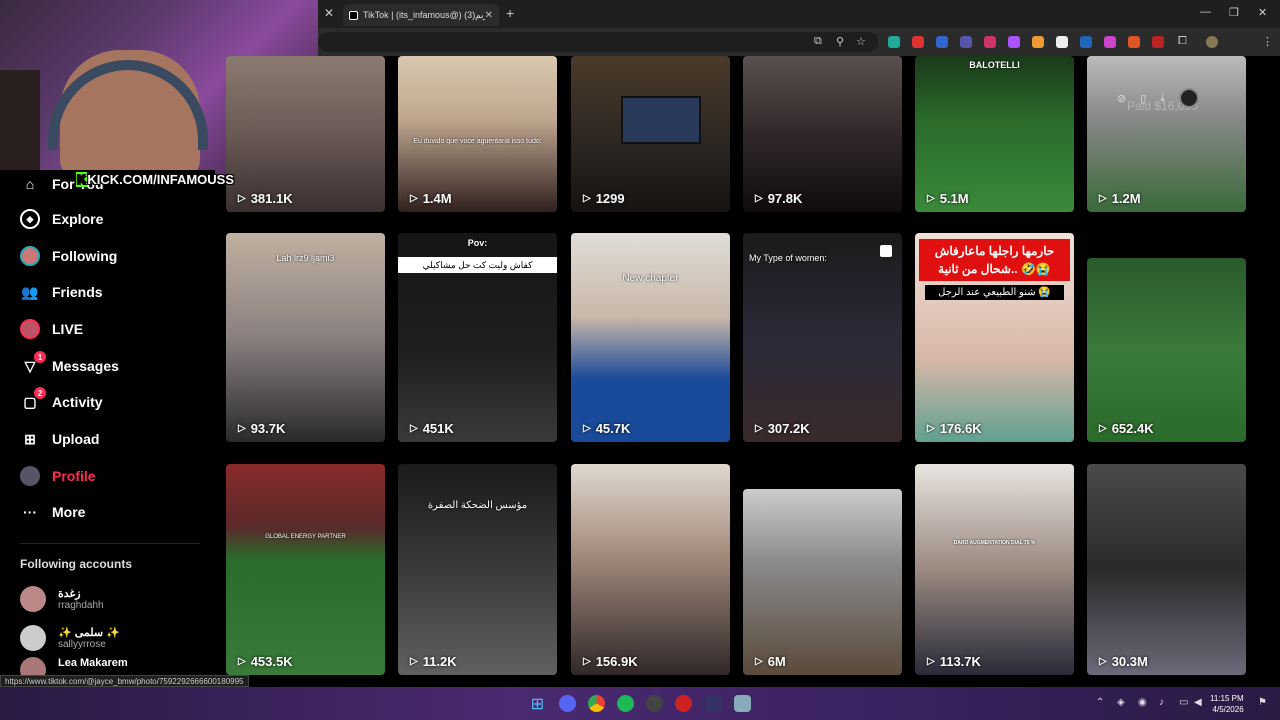 The width and height of the screenshot is (1280, 720). I want to click on sidebar-item-explore: ◆ Explore, so click(61, 219).